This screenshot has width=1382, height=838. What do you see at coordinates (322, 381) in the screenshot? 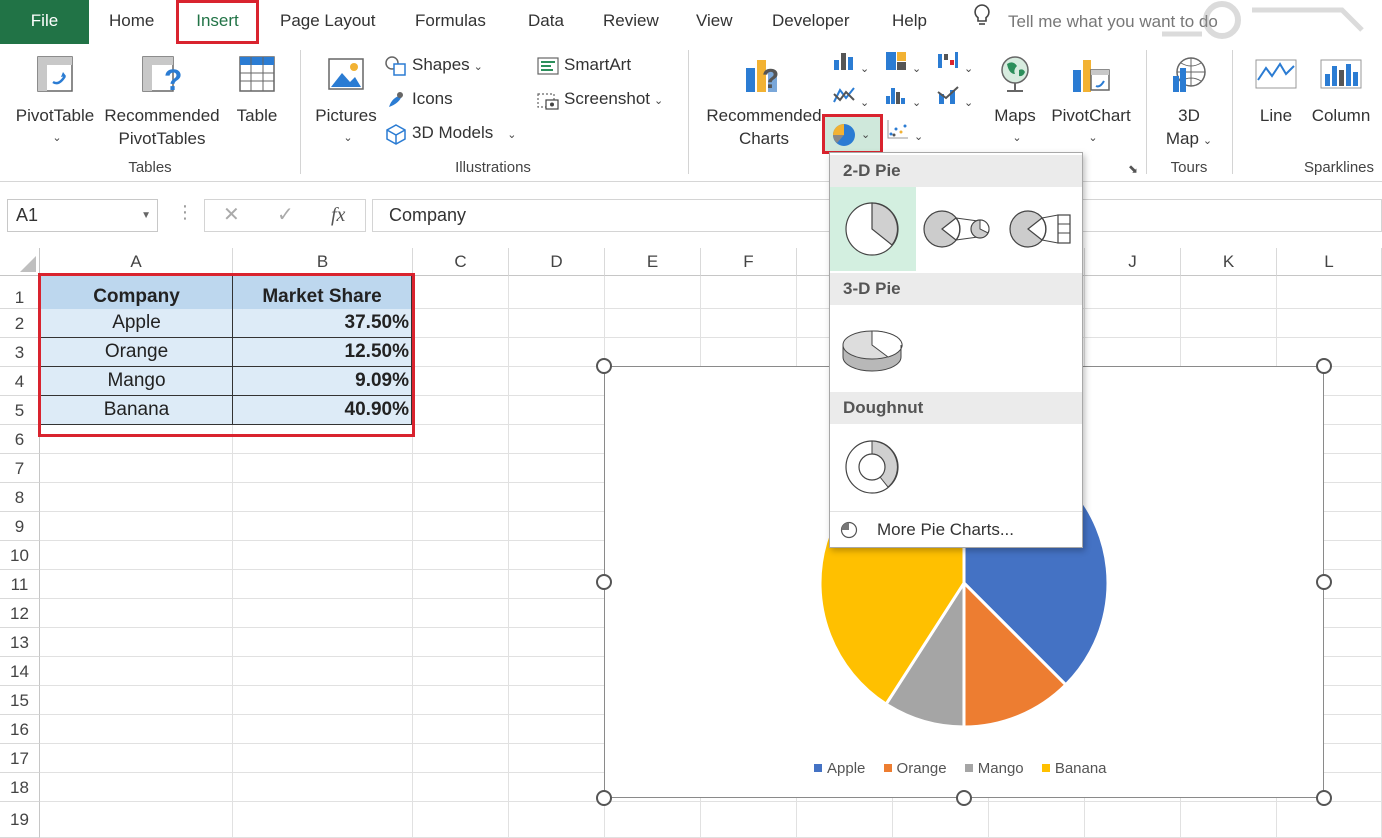
I see `market-share-cell: 9.09%` at bounding box center [322, 381].